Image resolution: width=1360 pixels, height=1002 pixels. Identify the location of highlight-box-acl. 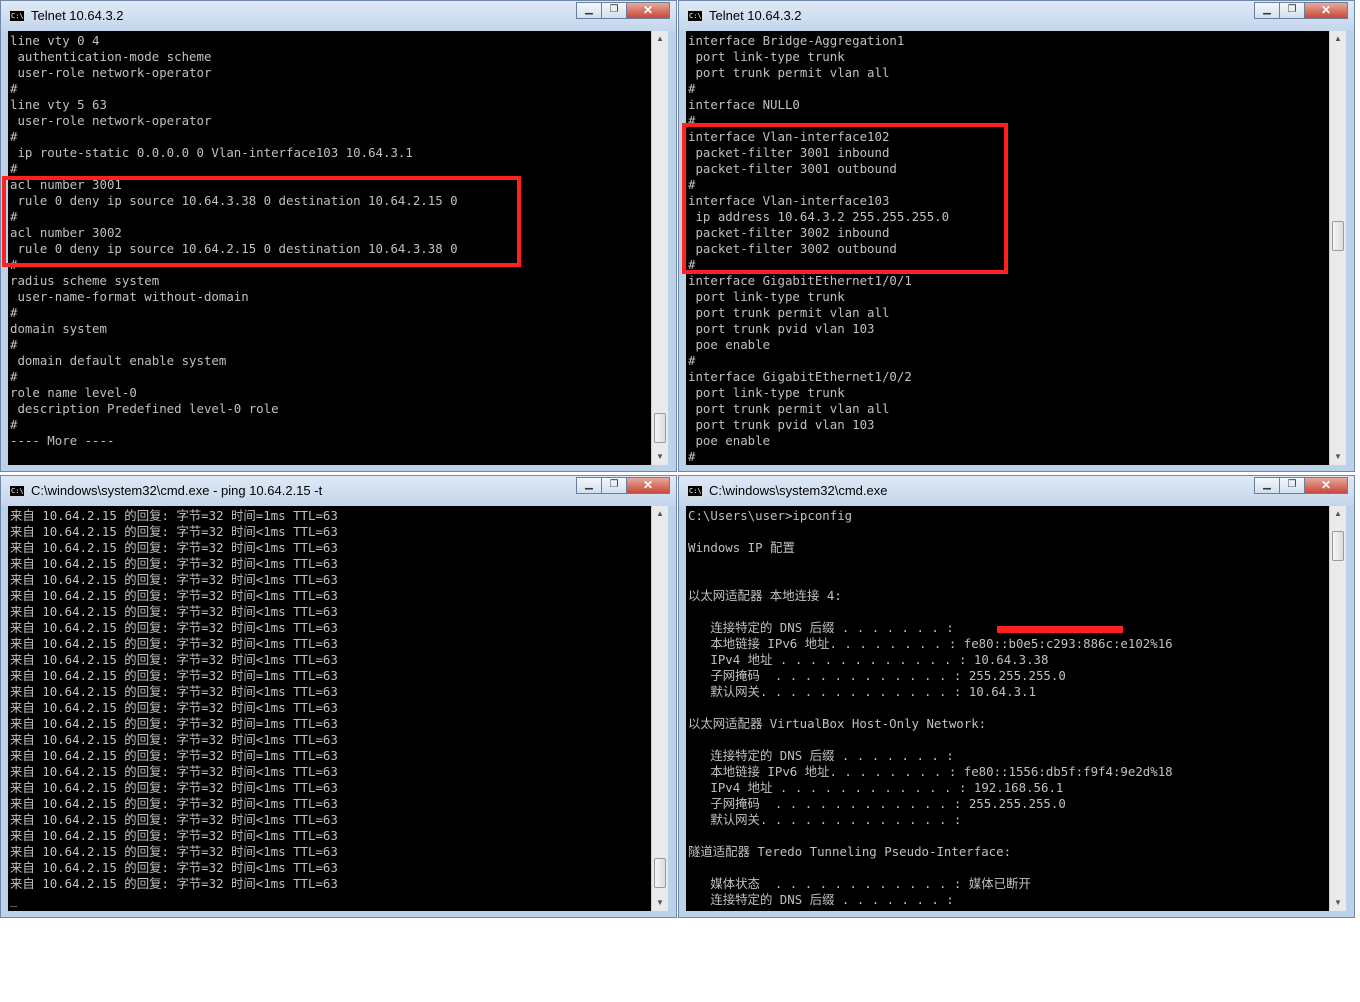
(261, 221).